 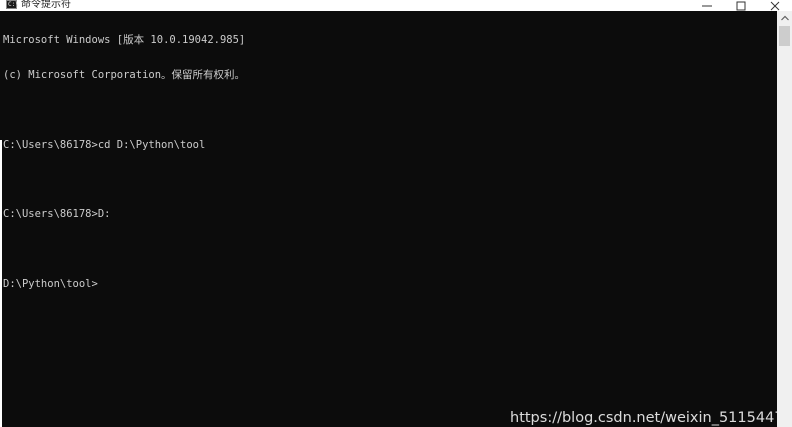 I want to click on close-button, so click(x=775, y=5).